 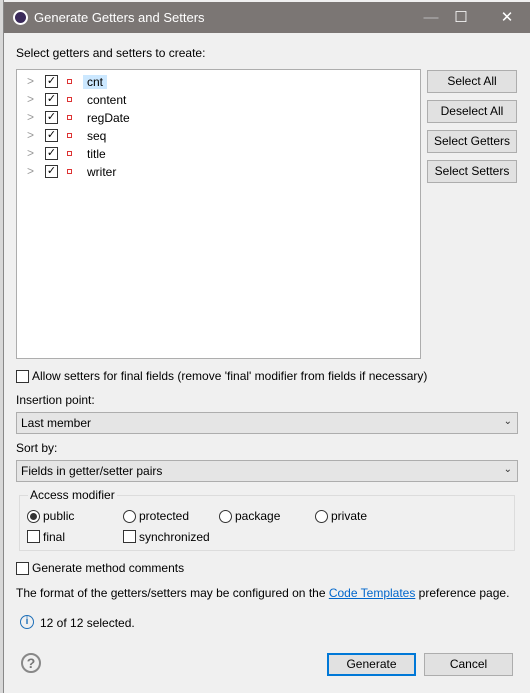 What do you see at coordinates (72, 495) in the screenshot?
I see `access-modifier-label: Access modifier` at bounding box center [72, 495].